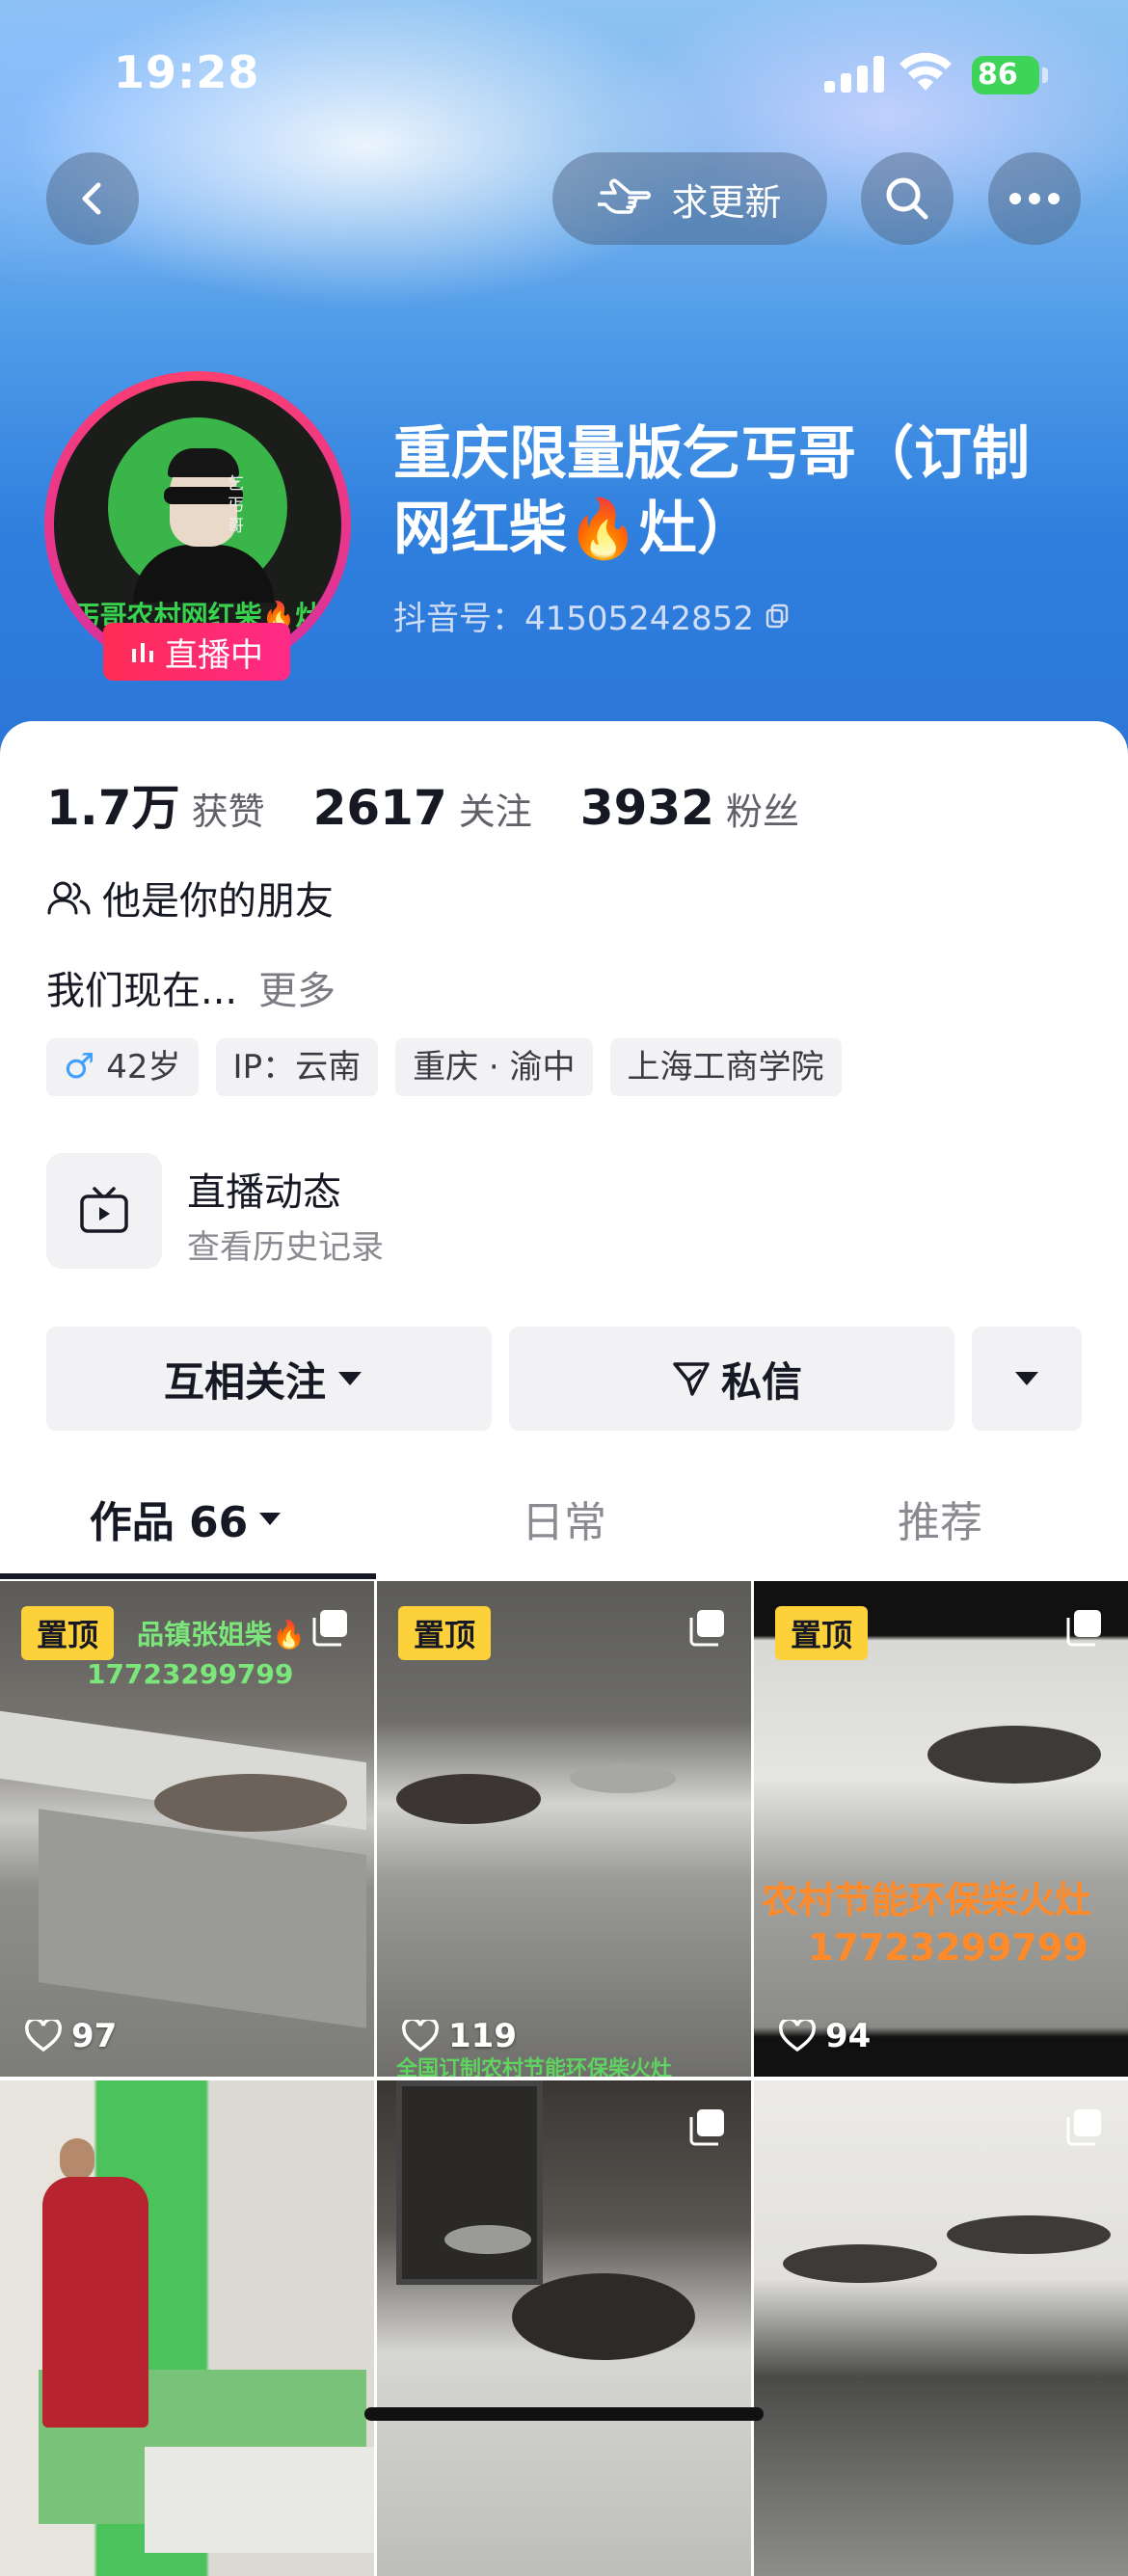 Image resolution: width=1128 pixels, height=2576 pixels. Describe the element at coordinates (564, 1829) in the screenshot. I see `video-thumbnail: 全国订制农村节能环保柴火灶 置顶 119` at that location.